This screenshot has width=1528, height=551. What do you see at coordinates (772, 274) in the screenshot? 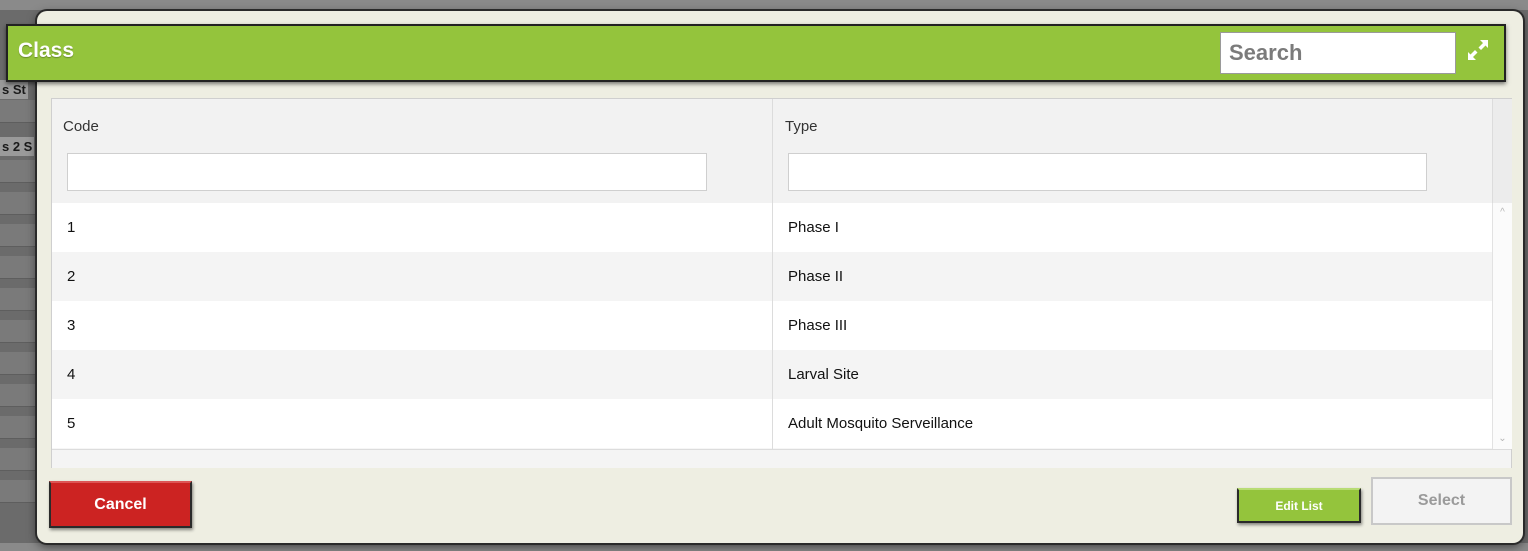
I see `column-divider` at bounding box center [772, 274].